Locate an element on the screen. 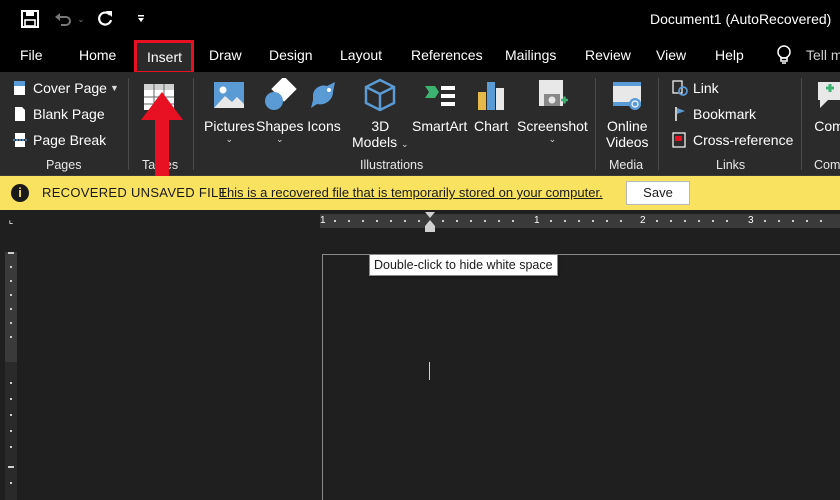 The width and height of the screenshot is (840, 500). shapes-label: Shapes is located at coordinates (280, 126).